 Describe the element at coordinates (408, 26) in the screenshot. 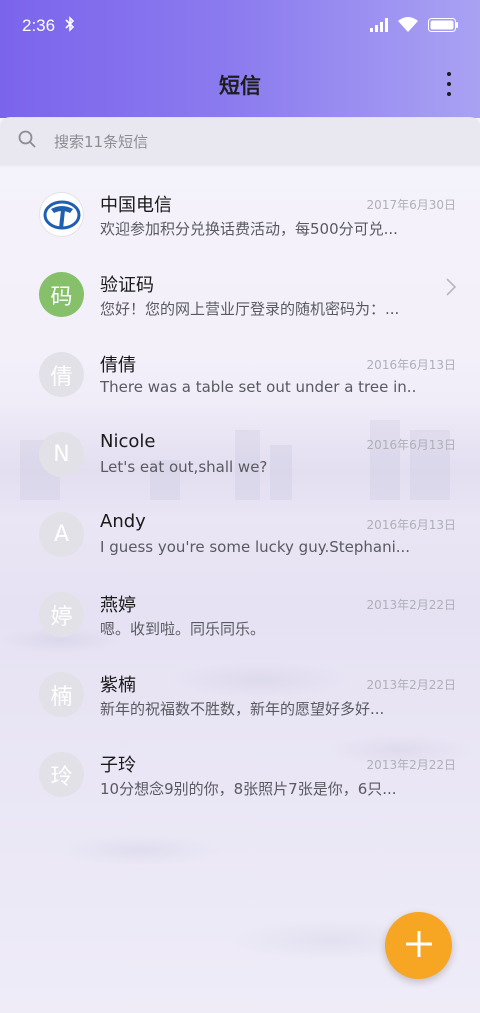

I see `wifi-icon` at that location.